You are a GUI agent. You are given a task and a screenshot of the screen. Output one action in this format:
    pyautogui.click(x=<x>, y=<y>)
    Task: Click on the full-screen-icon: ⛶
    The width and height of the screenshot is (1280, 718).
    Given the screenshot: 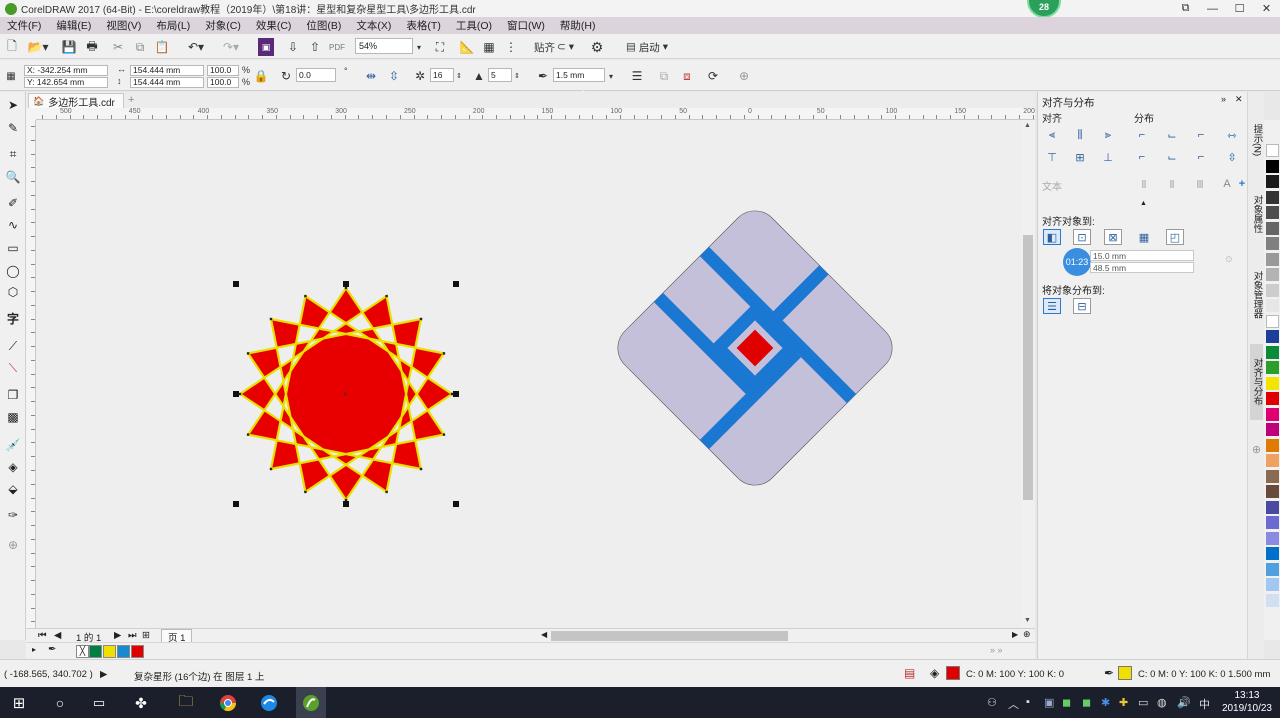 What is the action you would take?
    pyautogui.click(x=440, y=47)
    